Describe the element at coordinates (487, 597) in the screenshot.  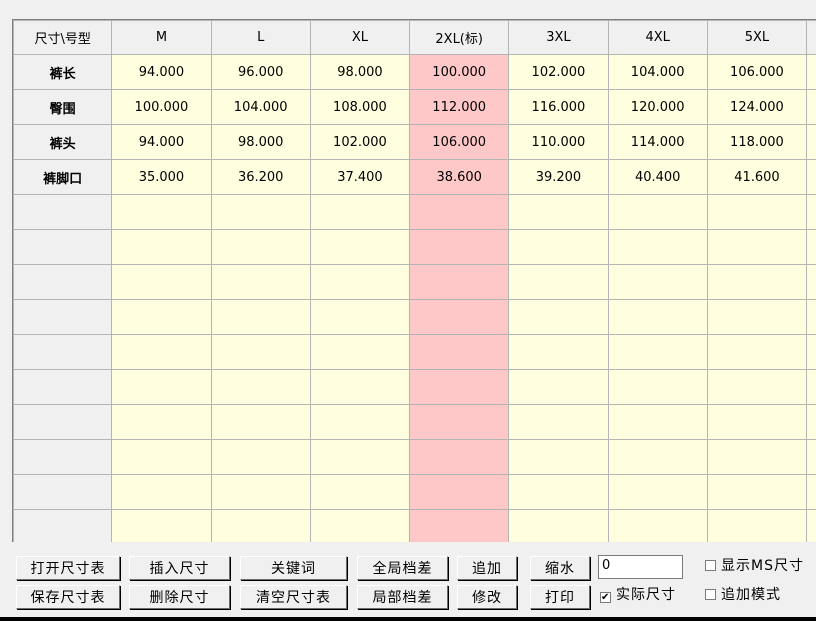
I see `modify-button: 修改` at that location.